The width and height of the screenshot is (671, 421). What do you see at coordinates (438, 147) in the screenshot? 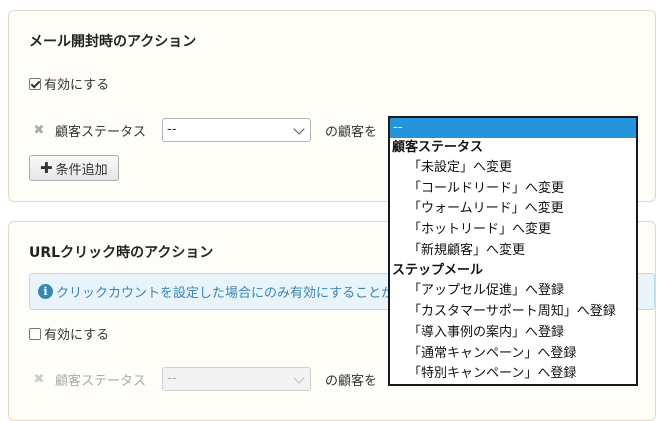
I see `dropdown-group-customer-status: 顧客ステータス` at bounding box center [438, 147].